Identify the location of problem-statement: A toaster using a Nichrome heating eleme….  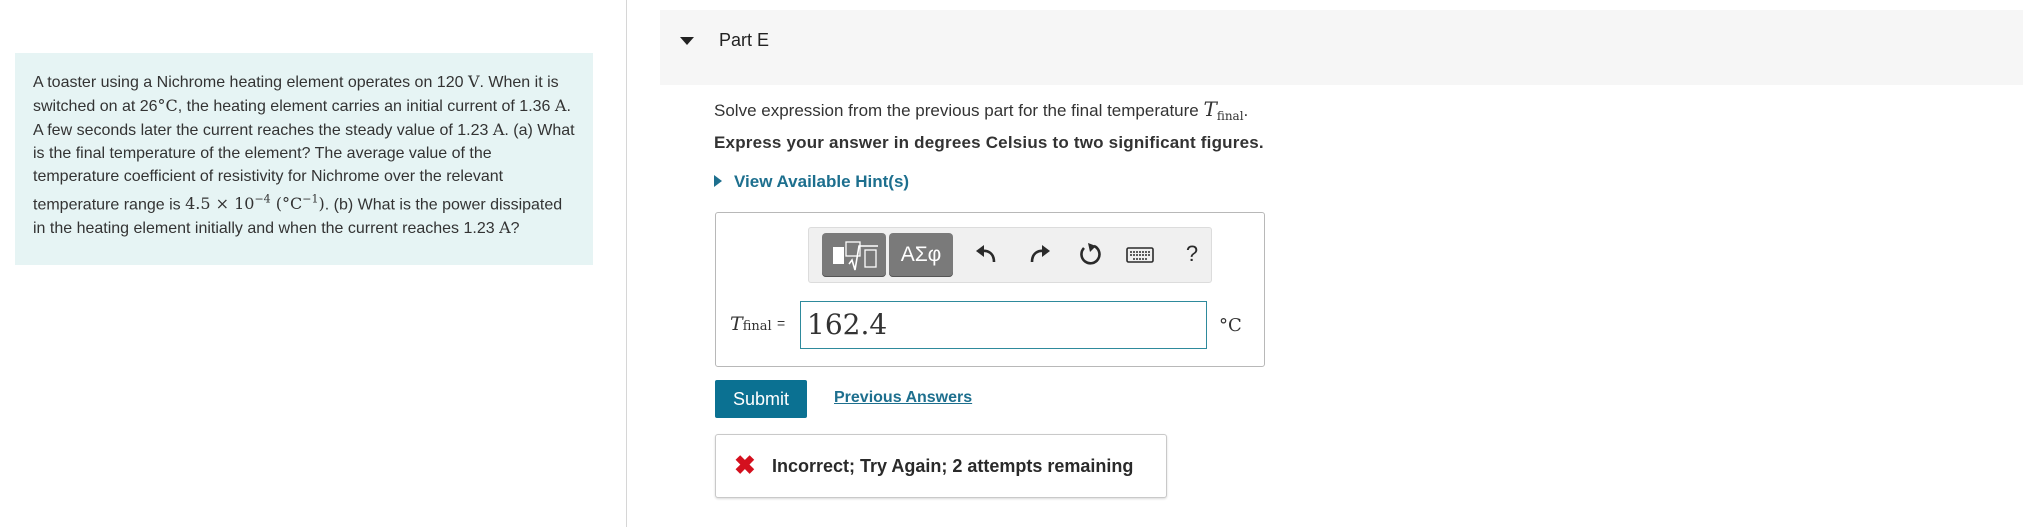
(304, 159).